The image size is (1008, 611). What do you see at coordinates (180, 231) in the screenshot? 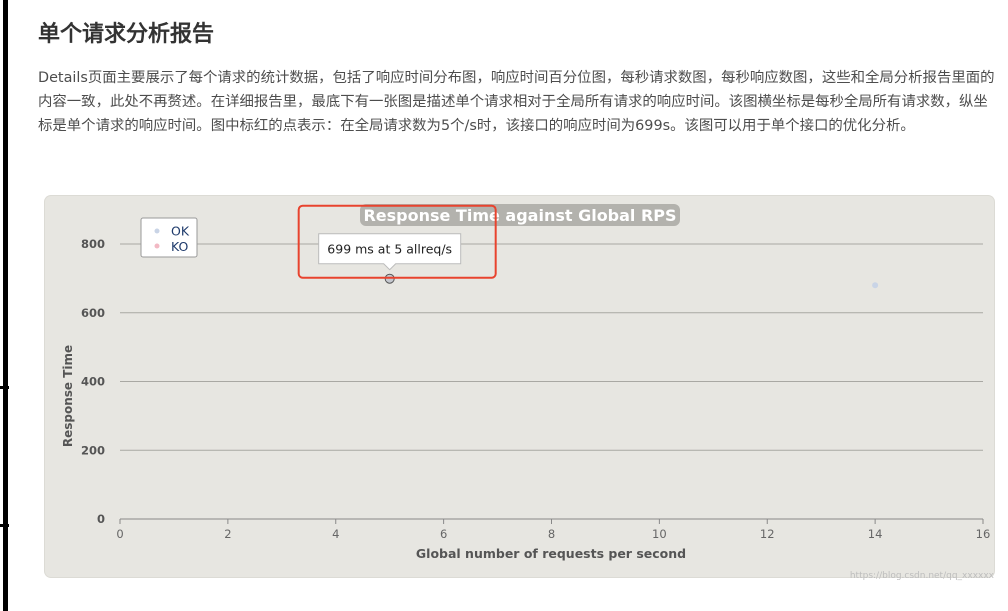
I see `legend-ok-label: OK` at bounding box center [180, 231].